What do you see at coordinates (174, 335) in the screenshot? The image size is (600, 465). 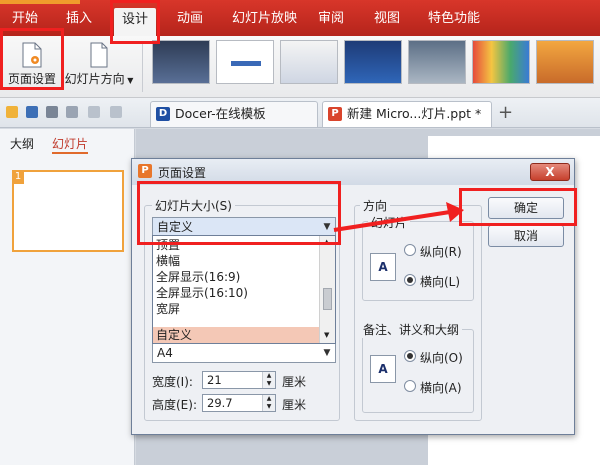 I see `dropdown-option-selected: 自定义` at bounding box center [174, 335].